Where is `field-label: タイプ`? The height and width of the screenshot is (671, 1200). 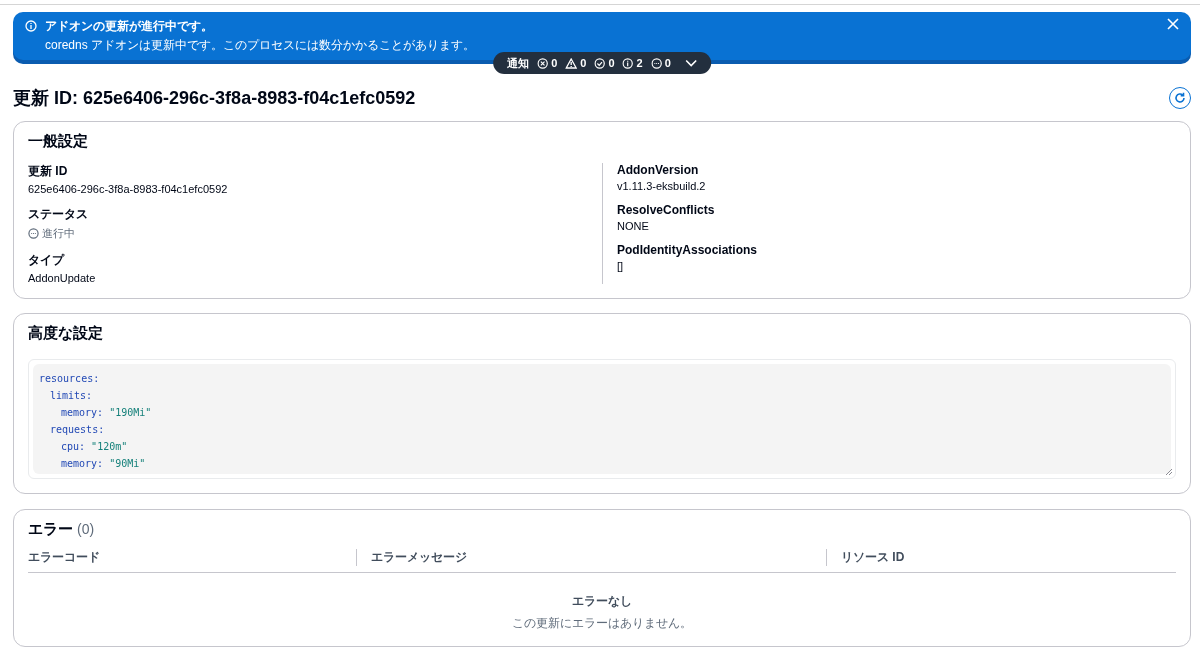 field-label: タイプ is located at coordinates (47, 260).